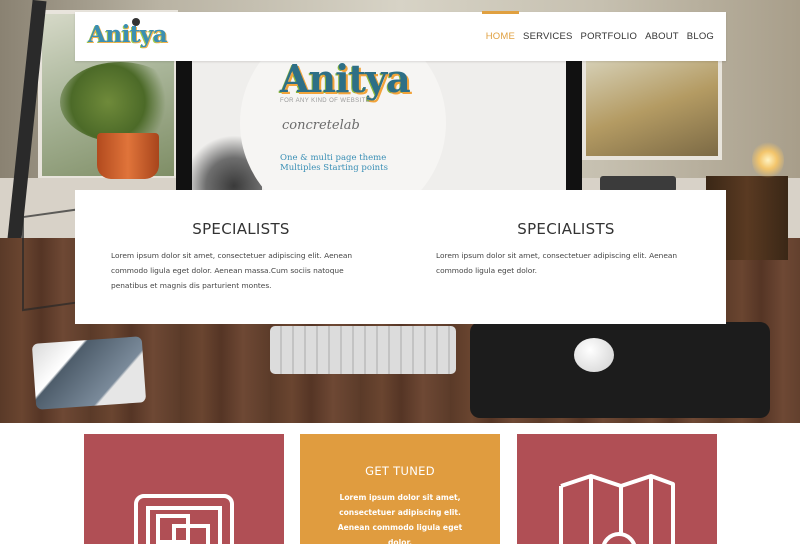 The width and height of the screenshot is (800, 544). I want to click on map-pin-icon, so click(617, 509).